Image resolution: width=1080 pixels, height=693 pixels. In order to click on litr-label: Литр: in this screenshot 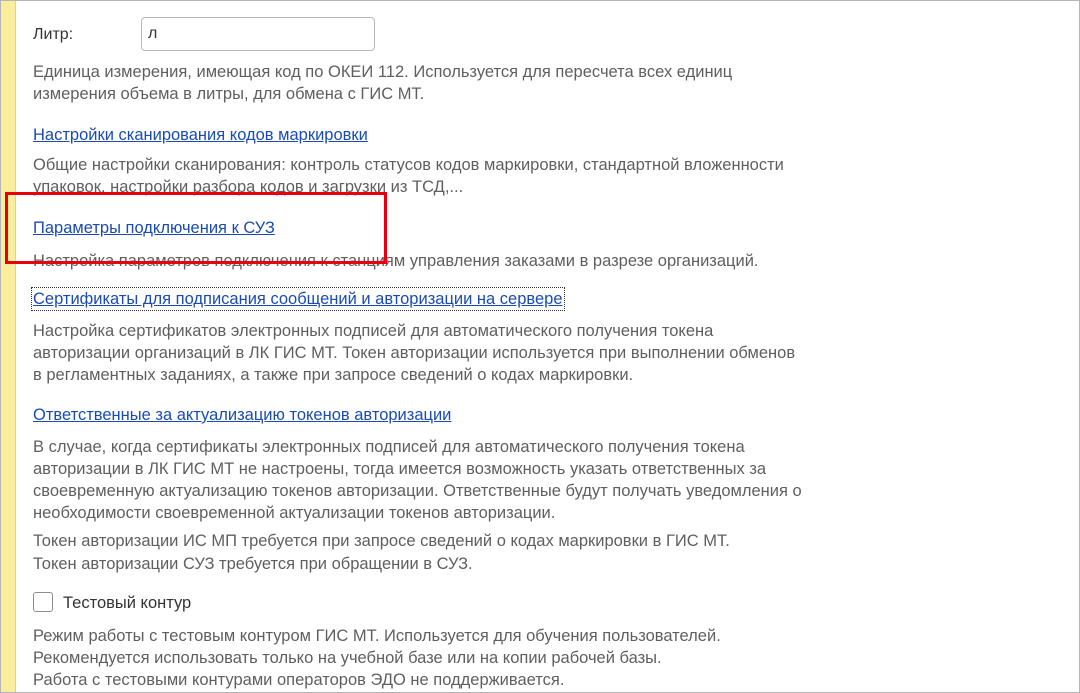, I will do `click(53, 34)`.